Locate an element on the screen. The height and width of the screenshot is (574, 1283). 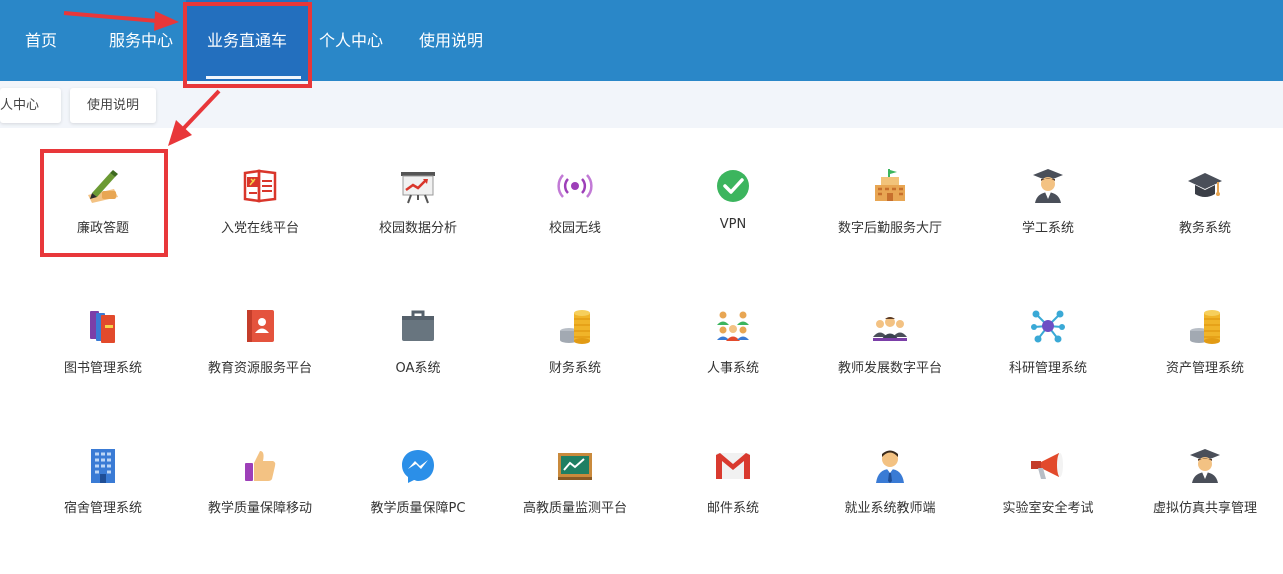
app-tile-library: 图书管理系统 is located at coordinates (103, 365).